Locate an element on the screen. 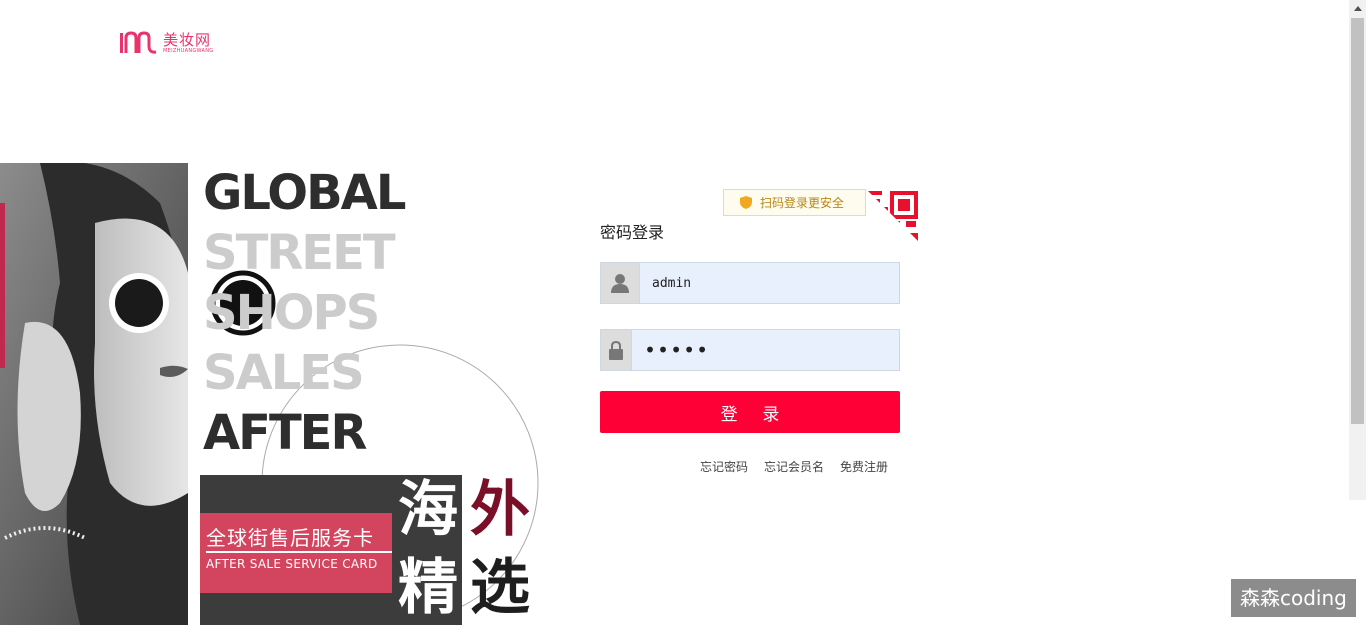 This screenshot has width=1366, height=625. banner-char: 精 is located at coordinates (428, 588).